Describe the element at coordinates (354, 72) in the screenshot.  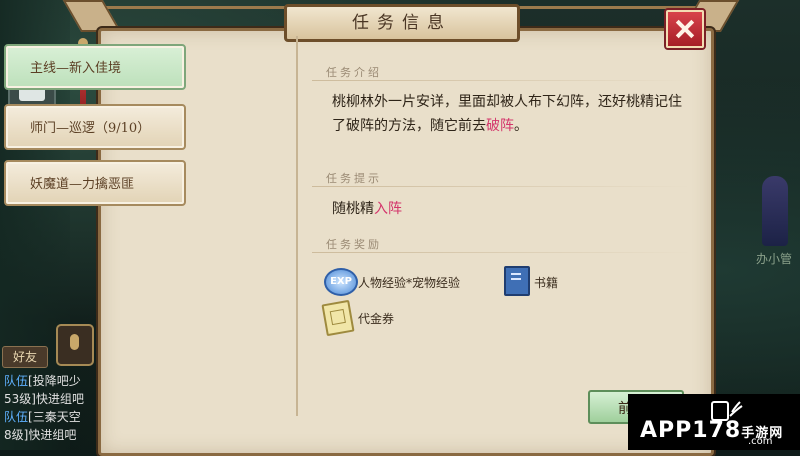
I see `section-title-intro: 任务介绍` at that location.